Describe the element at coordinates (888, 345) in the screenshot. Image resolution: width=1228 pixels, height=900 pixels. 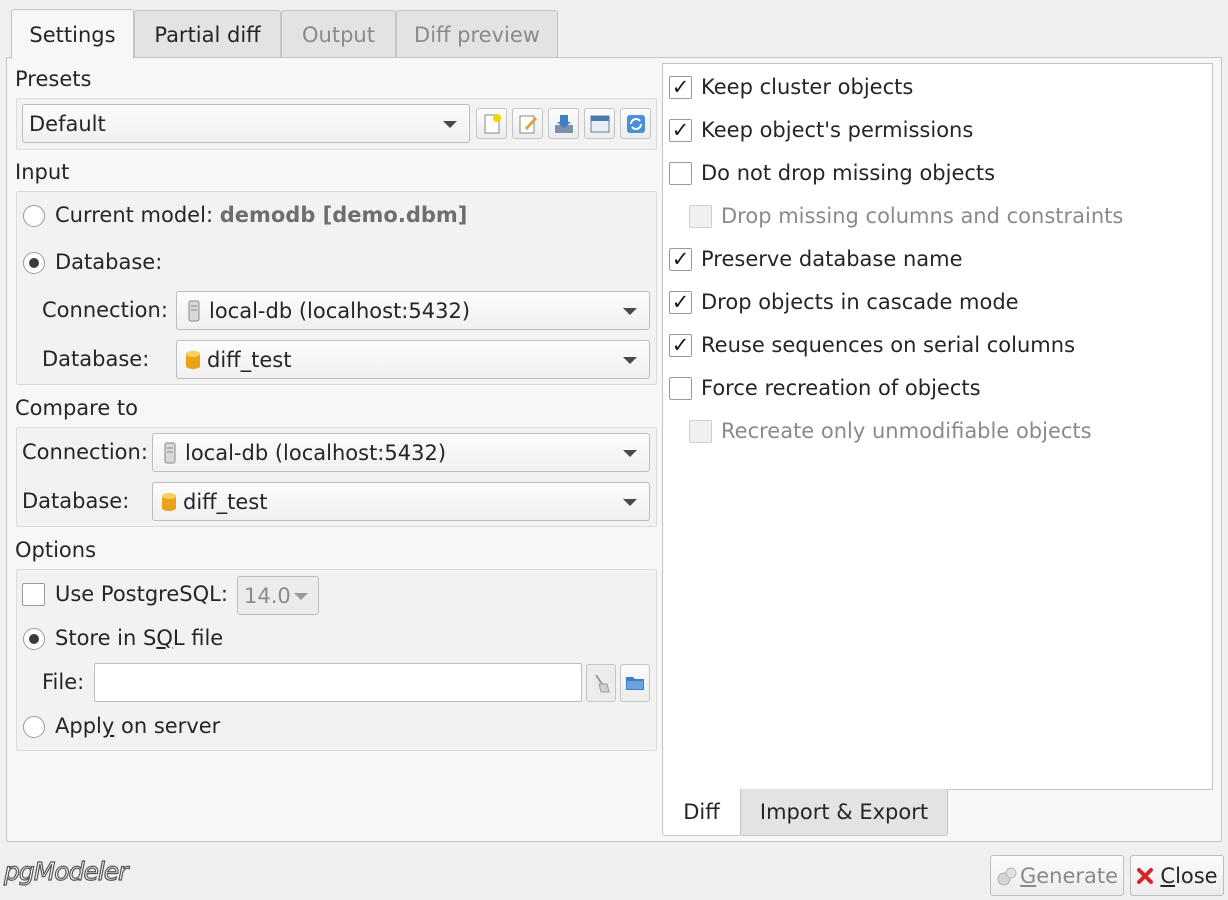
I see `diff-option-label: Reuse sequences on serial columns` at that location.